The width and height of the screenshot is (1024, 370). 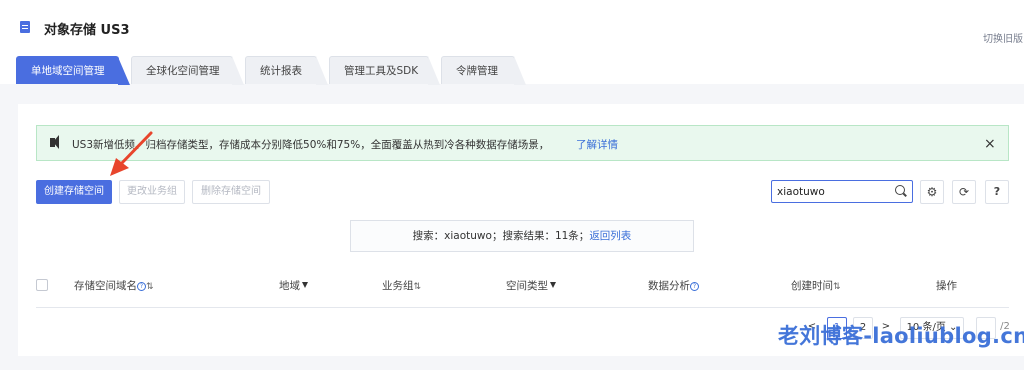 I want to click on tab-bar: 单地域空间管理 全球化空间管理 统计报表 管理工具及SDK 令牌管理, so click(x=512, y=70).